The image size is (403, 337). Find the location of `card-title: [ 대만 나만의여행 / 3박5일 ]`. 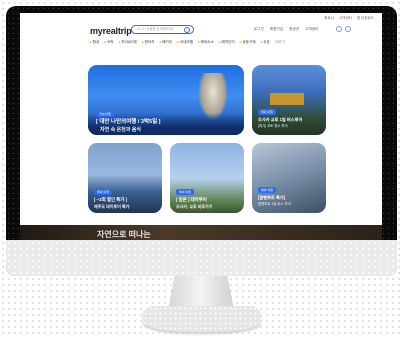

card-title: [ 대만 나만의여행 / 3박5일 ] is located at coordinates (128, 122).